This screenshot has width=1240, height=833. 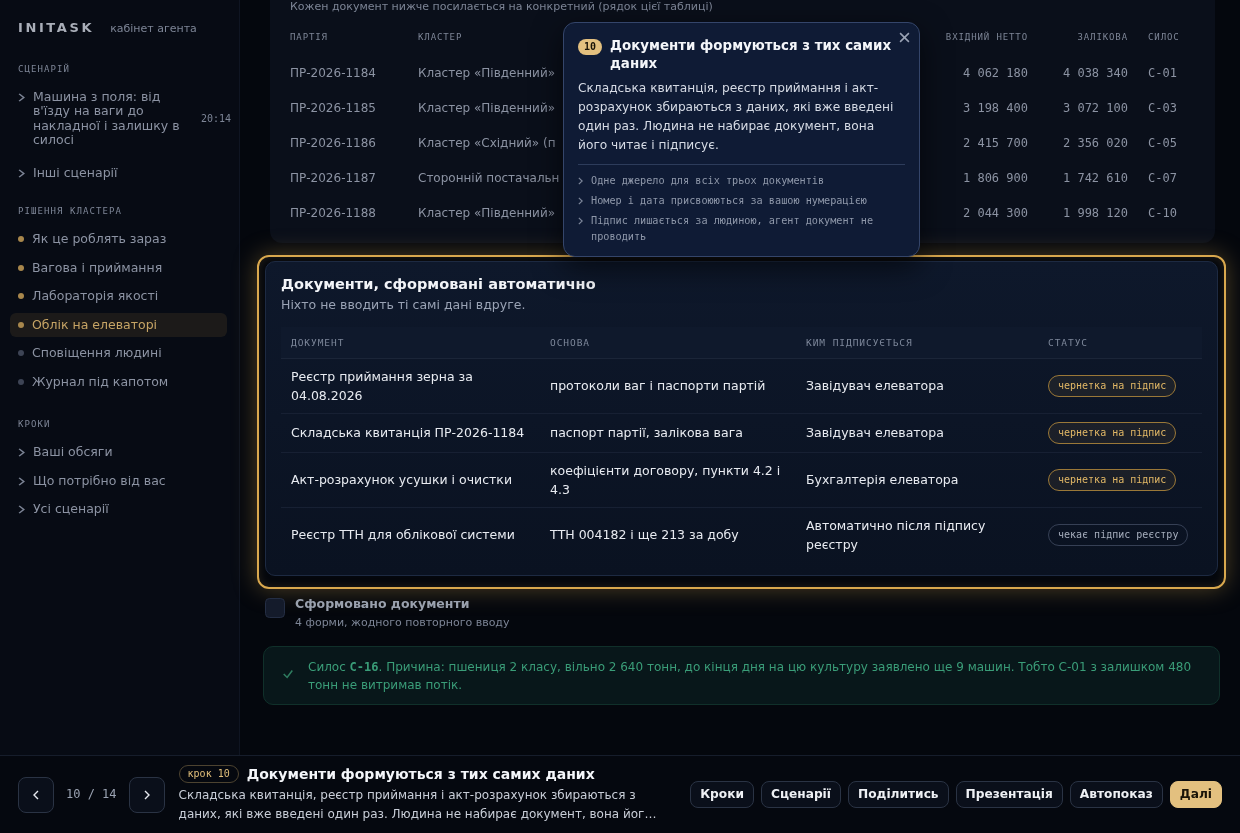 I want to click on section-heading: КРОКИ, so click(x=34, y=425).